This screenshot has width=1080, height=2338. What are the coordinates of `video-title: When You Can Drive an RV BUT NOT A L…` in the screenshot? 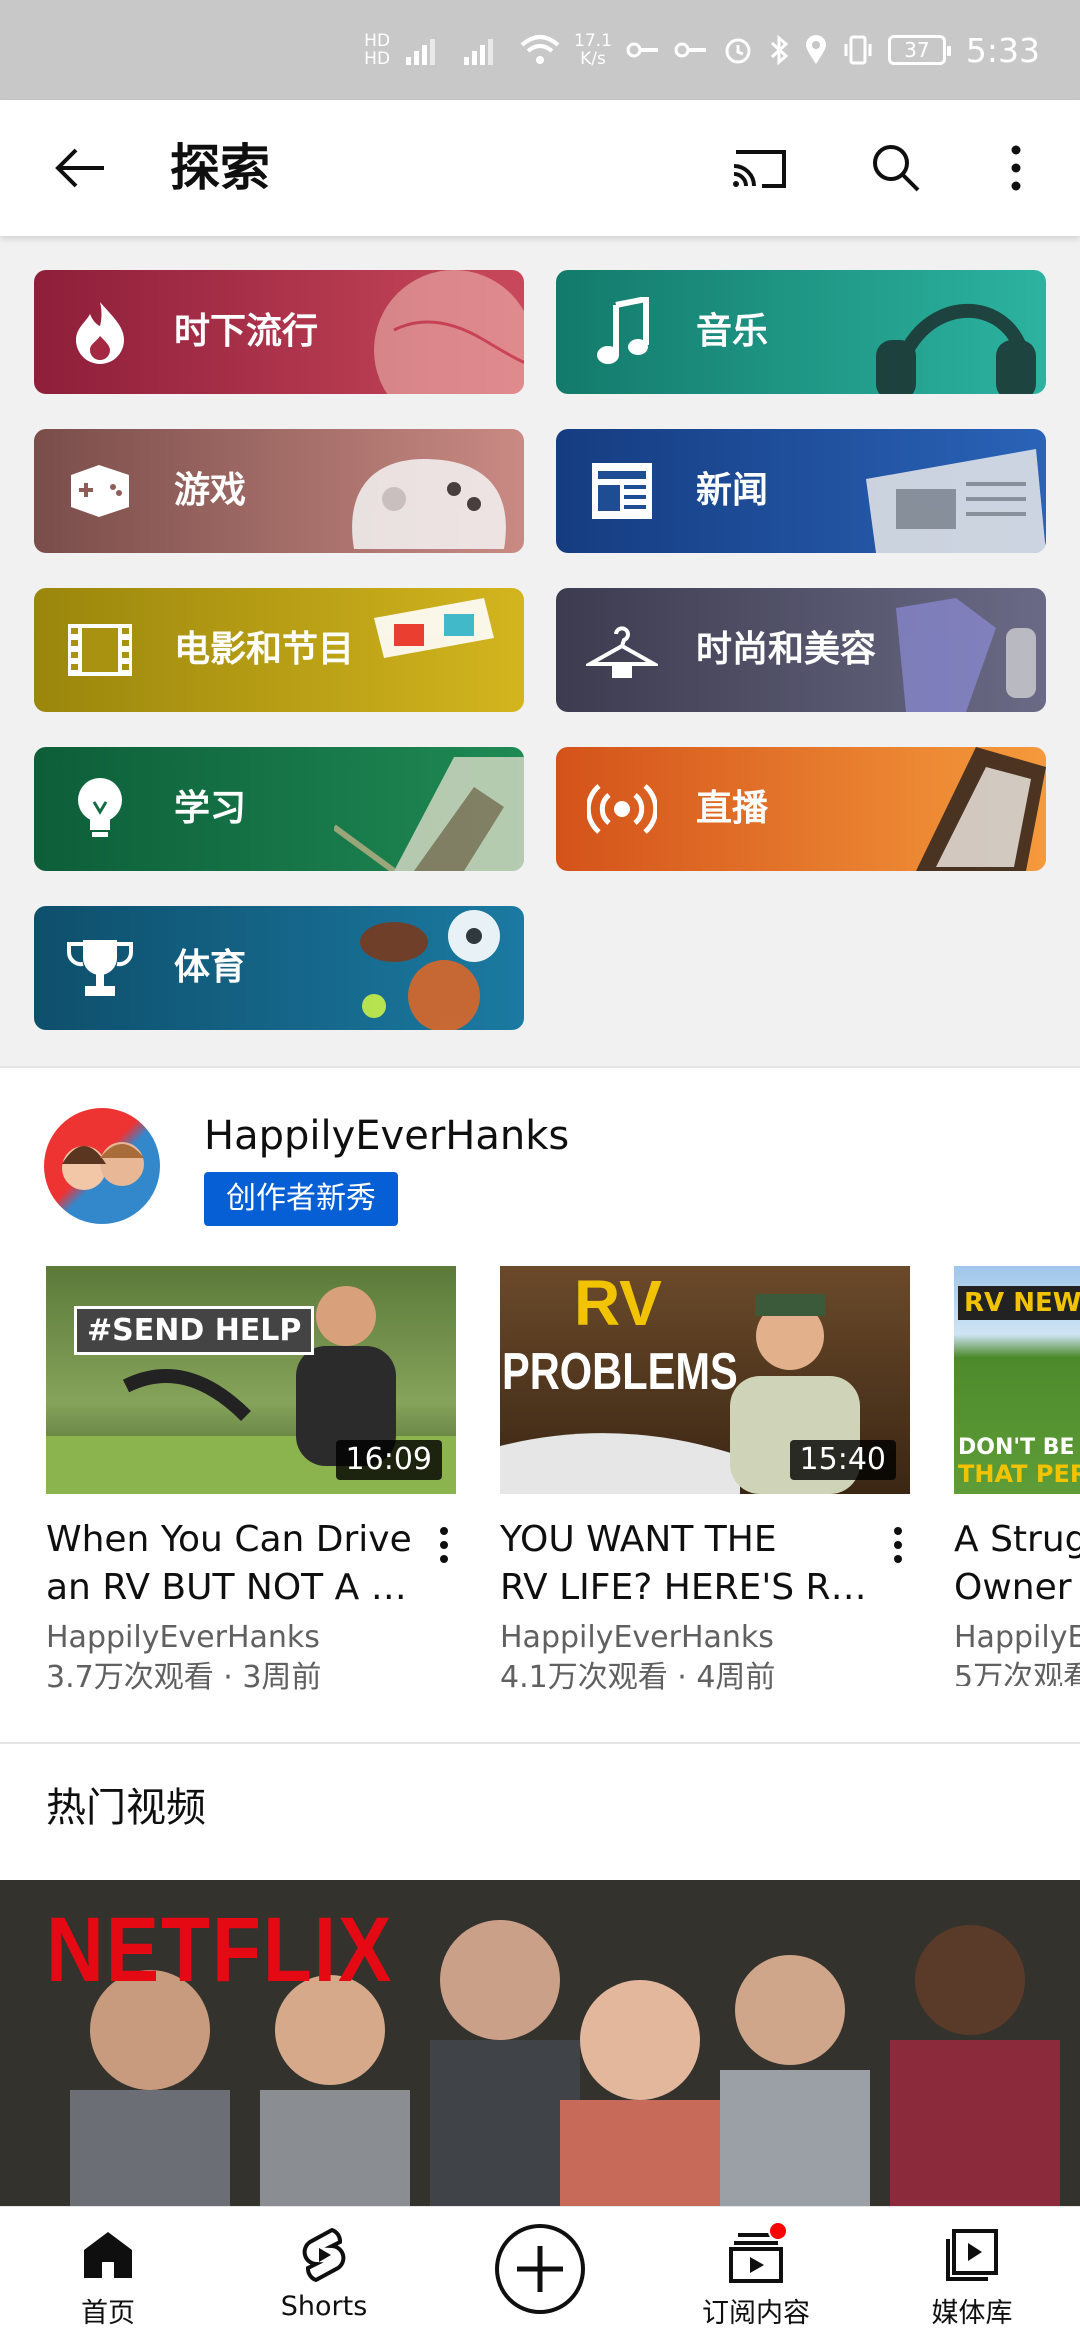 It's located at (236, 1564).